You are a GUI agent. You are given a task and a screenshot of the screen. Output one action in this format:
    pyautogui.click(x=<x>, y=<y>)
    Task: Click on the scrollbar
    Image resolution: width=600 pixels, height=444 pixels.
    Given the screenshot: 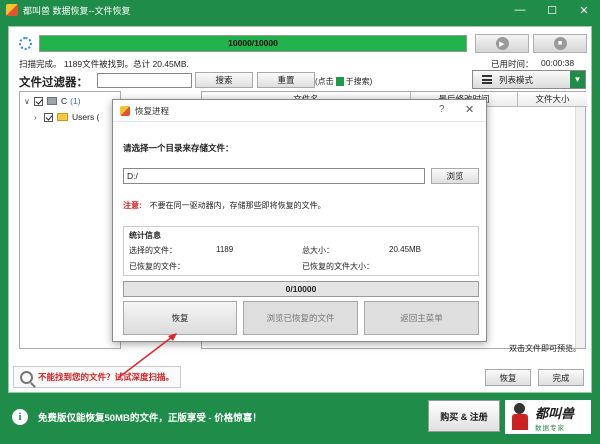 What is the action you would take?
    pyautogui.click(x=580, y=227)
    